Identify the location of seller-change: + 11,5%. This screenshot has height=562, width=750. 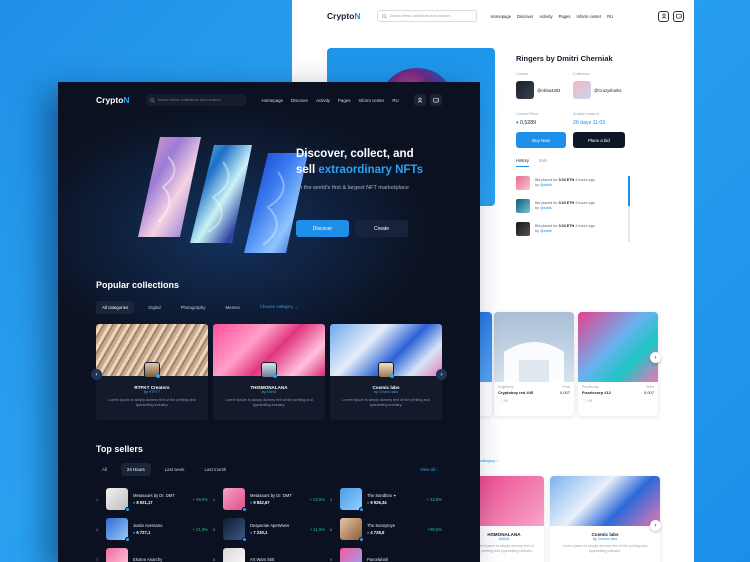
(317, 529).